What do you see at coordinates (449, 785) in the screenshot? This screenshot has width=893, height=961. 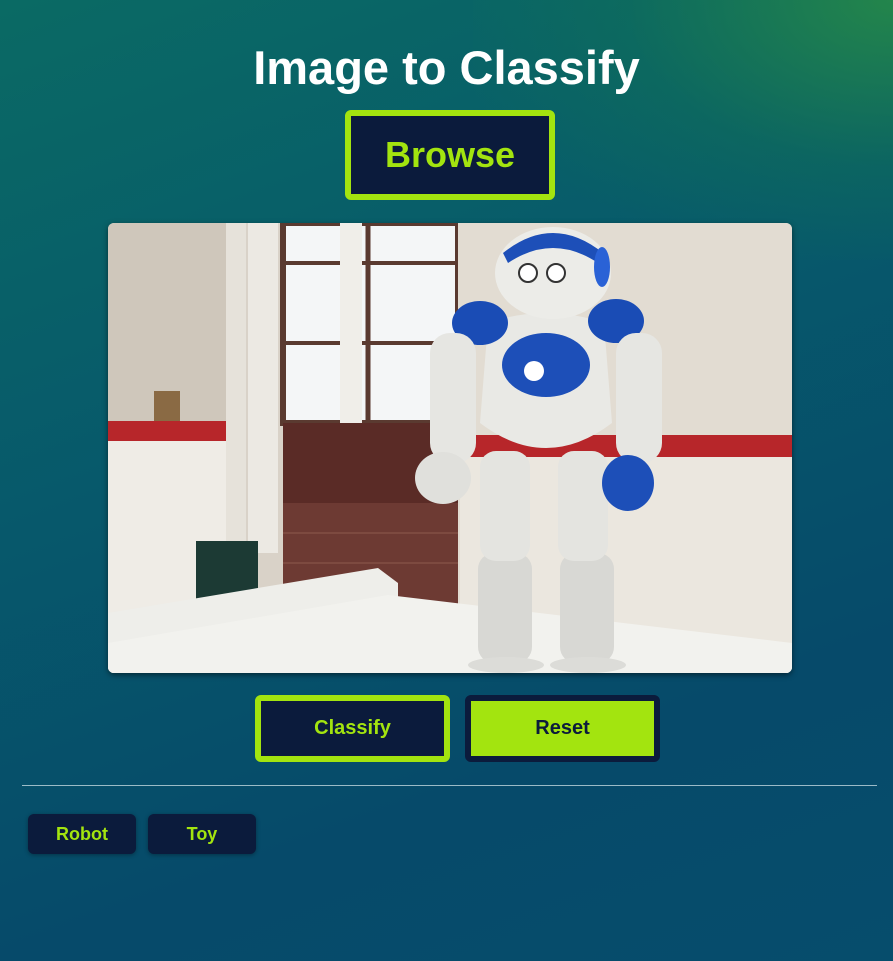 I see `divider` at bounding box center [449, 785].